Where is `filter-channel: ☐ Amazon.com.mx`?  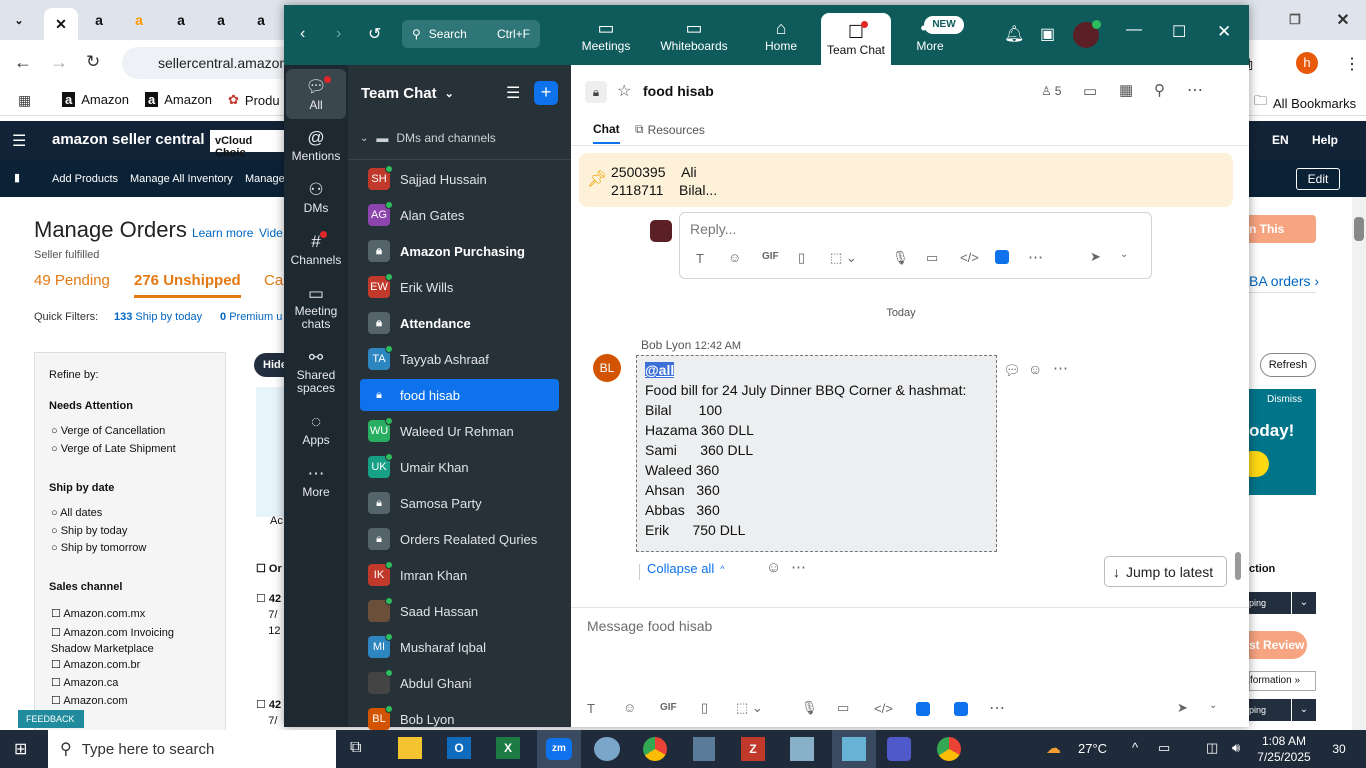 filter-channel: ☐ Amazon.com.mx is located at coordinates (98, 613).